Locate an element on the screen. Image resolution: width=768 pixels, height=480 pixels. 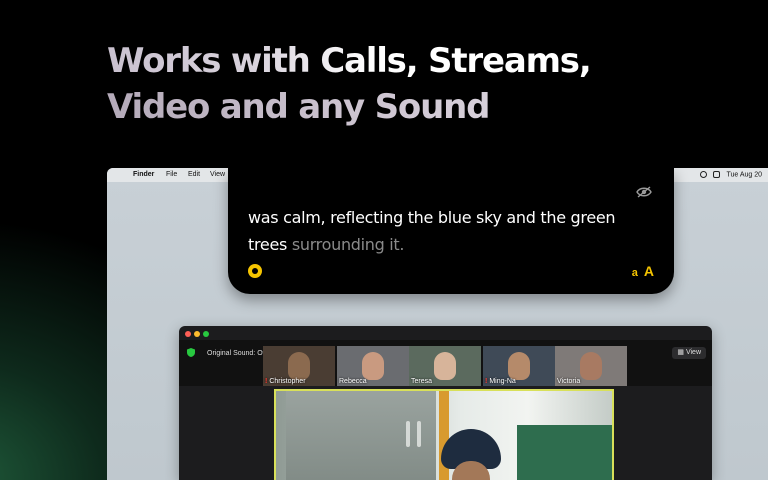
video-background-door is located at coordinates (361, 435).